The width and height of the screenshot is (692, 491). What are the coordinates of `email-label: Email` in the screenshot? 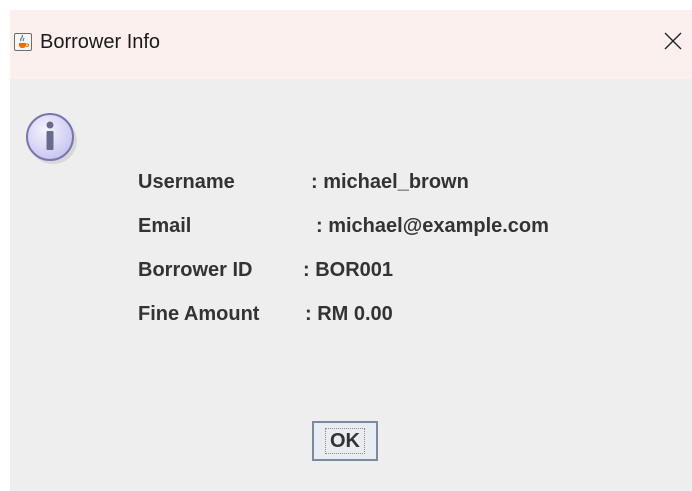 It's located at (165, 226).